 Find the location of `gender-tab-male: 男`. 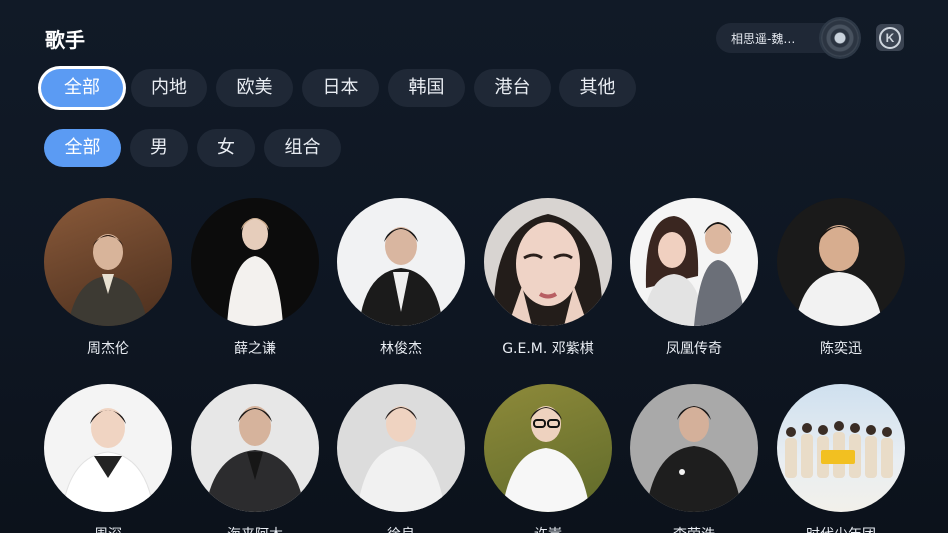

gender-tab-male: 男 is located at coordinates (159, 148).